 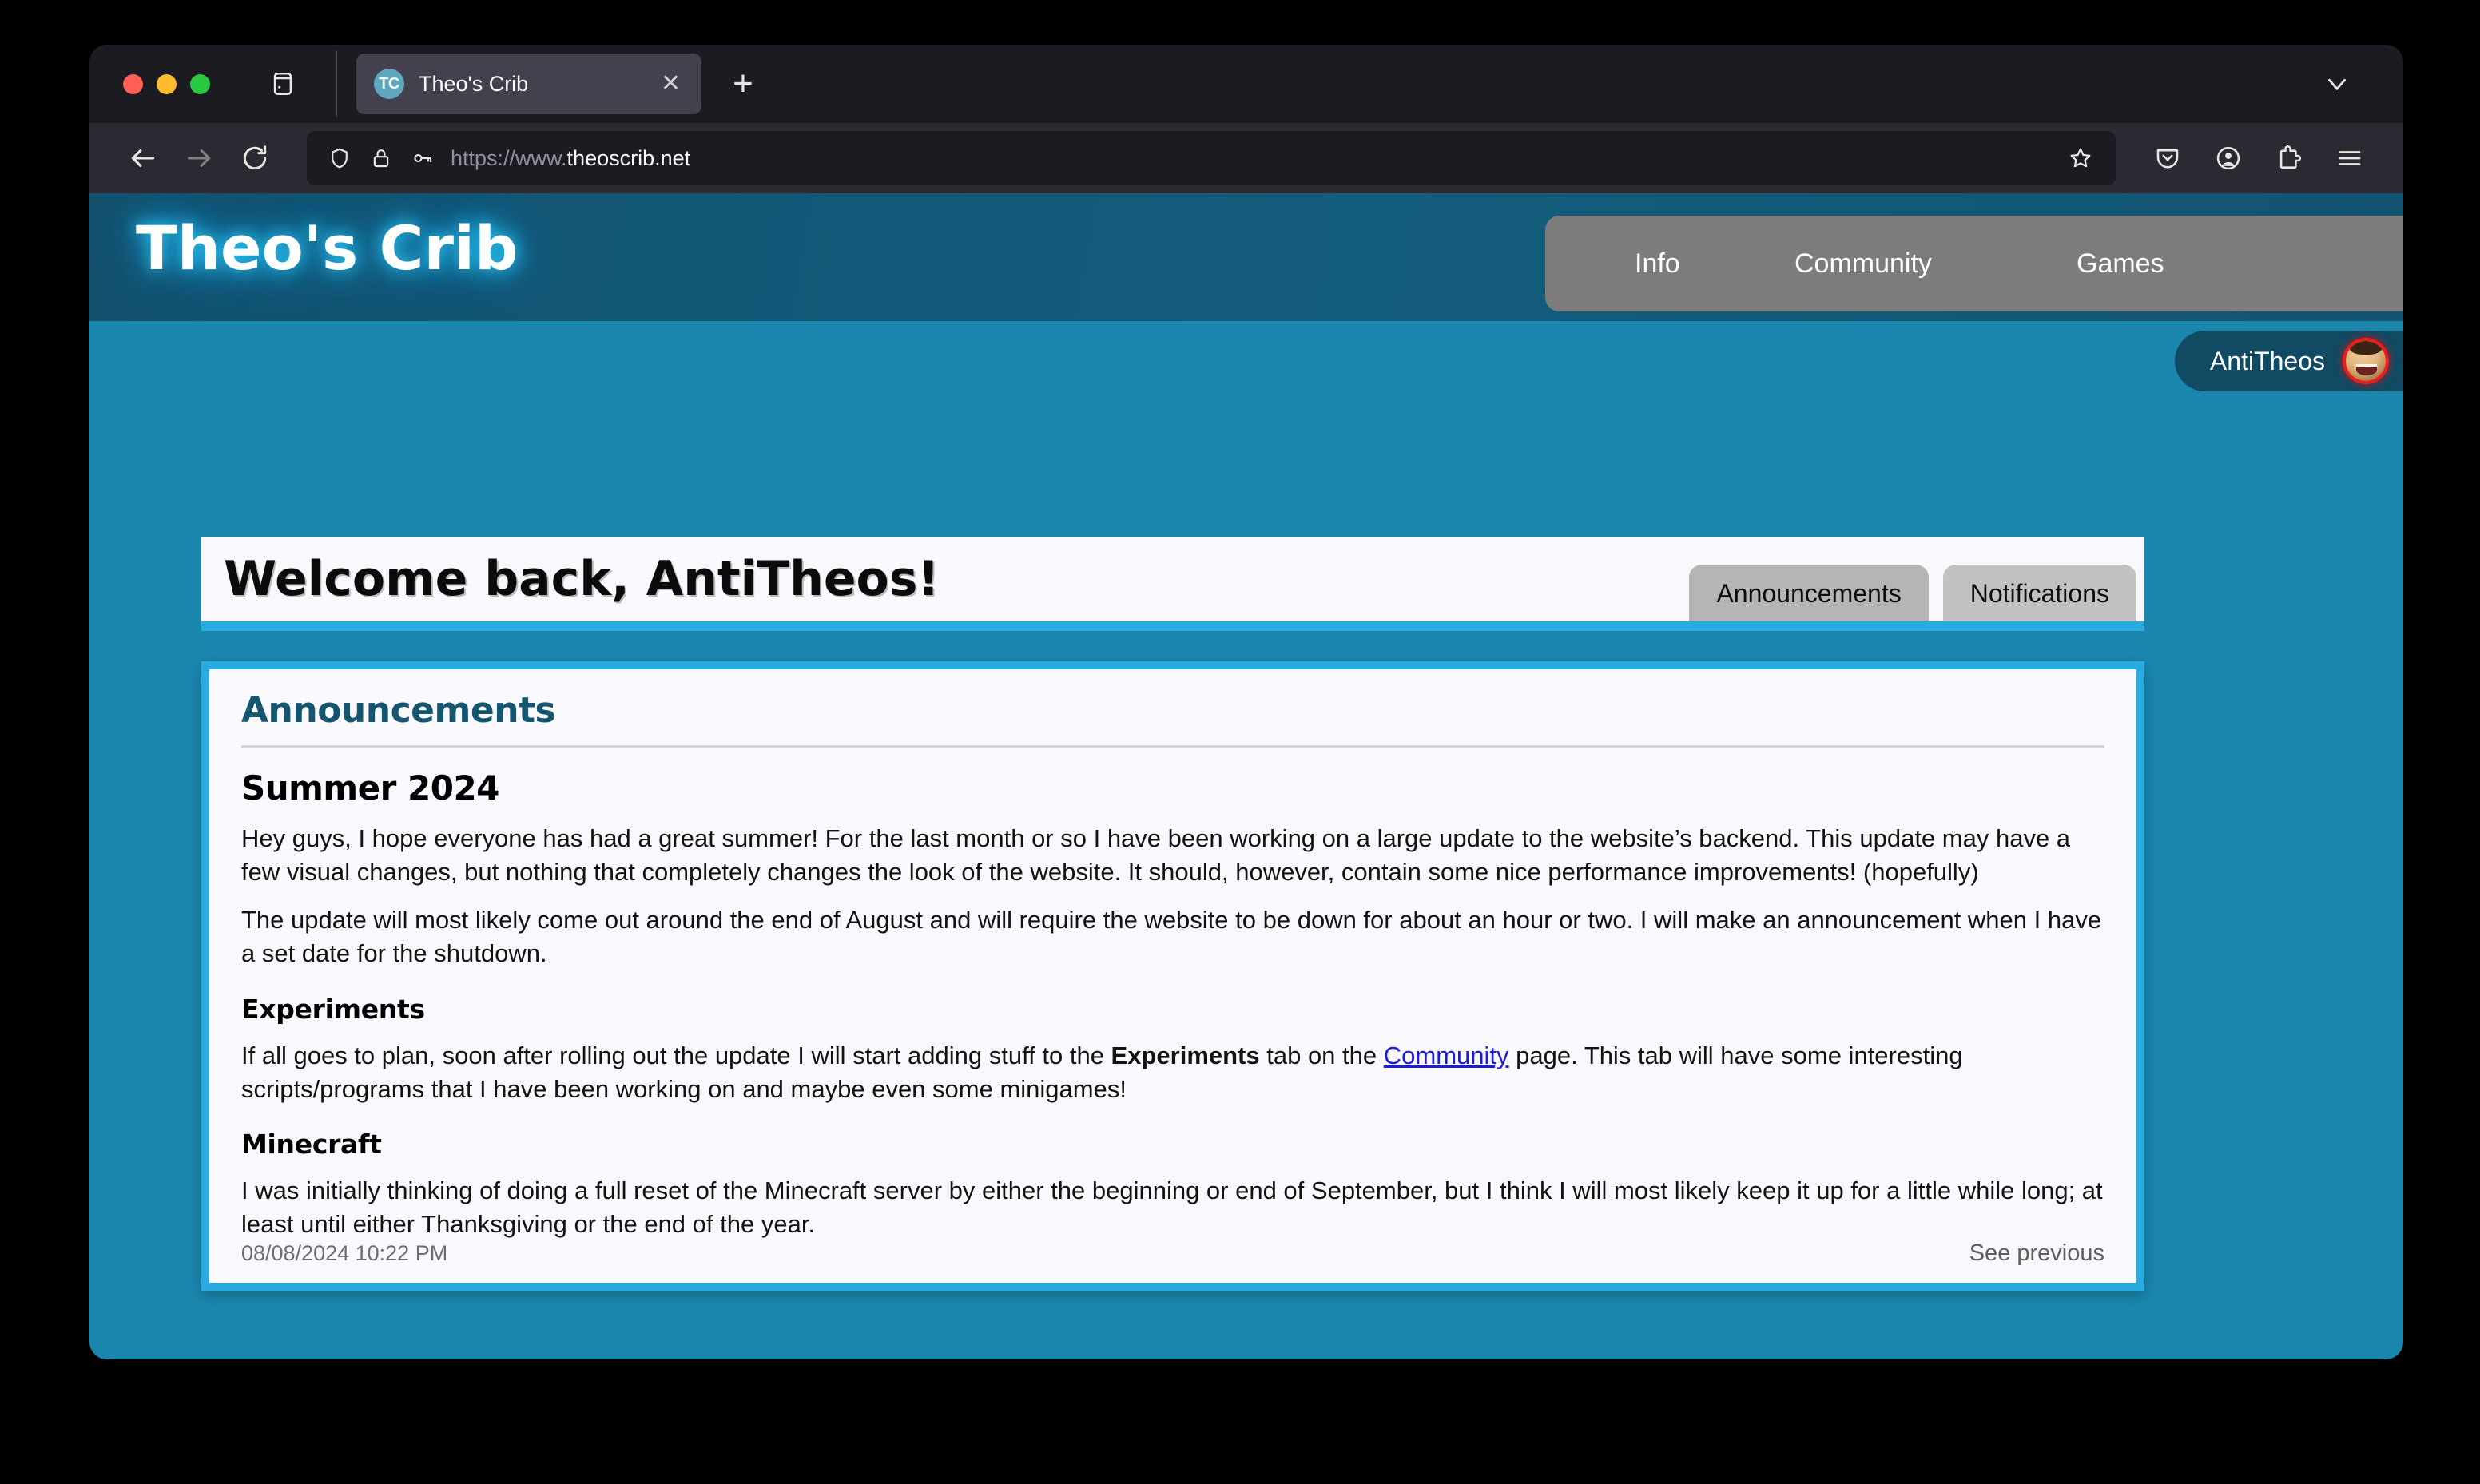 I want to click on browser-tab-strip: TC Theo's Crib ✕ +, so click(x=1246, y=84).